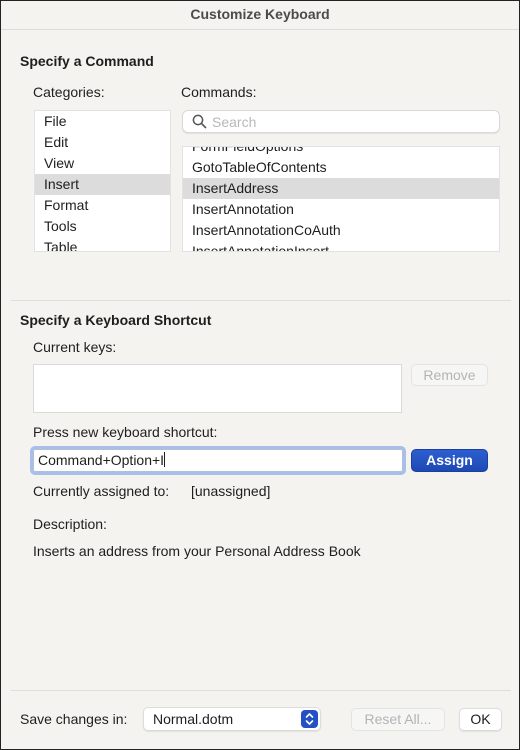 The image size is (520, 750). Describe the element at coordinates (449, 460) in the screenshot. I see `assign-button: Assign` at that location.